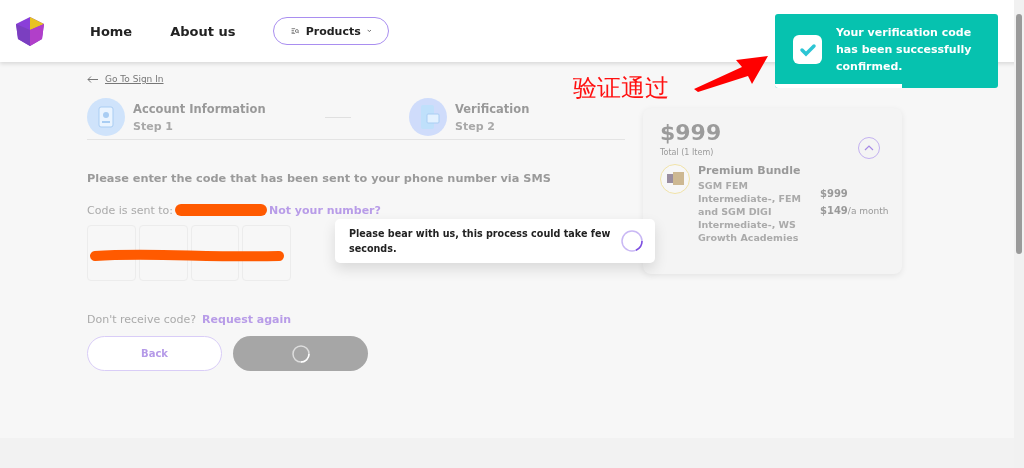  Describe the element at coordinates (154, 353) in the screenshot. I see `back-button: Back` at that location.